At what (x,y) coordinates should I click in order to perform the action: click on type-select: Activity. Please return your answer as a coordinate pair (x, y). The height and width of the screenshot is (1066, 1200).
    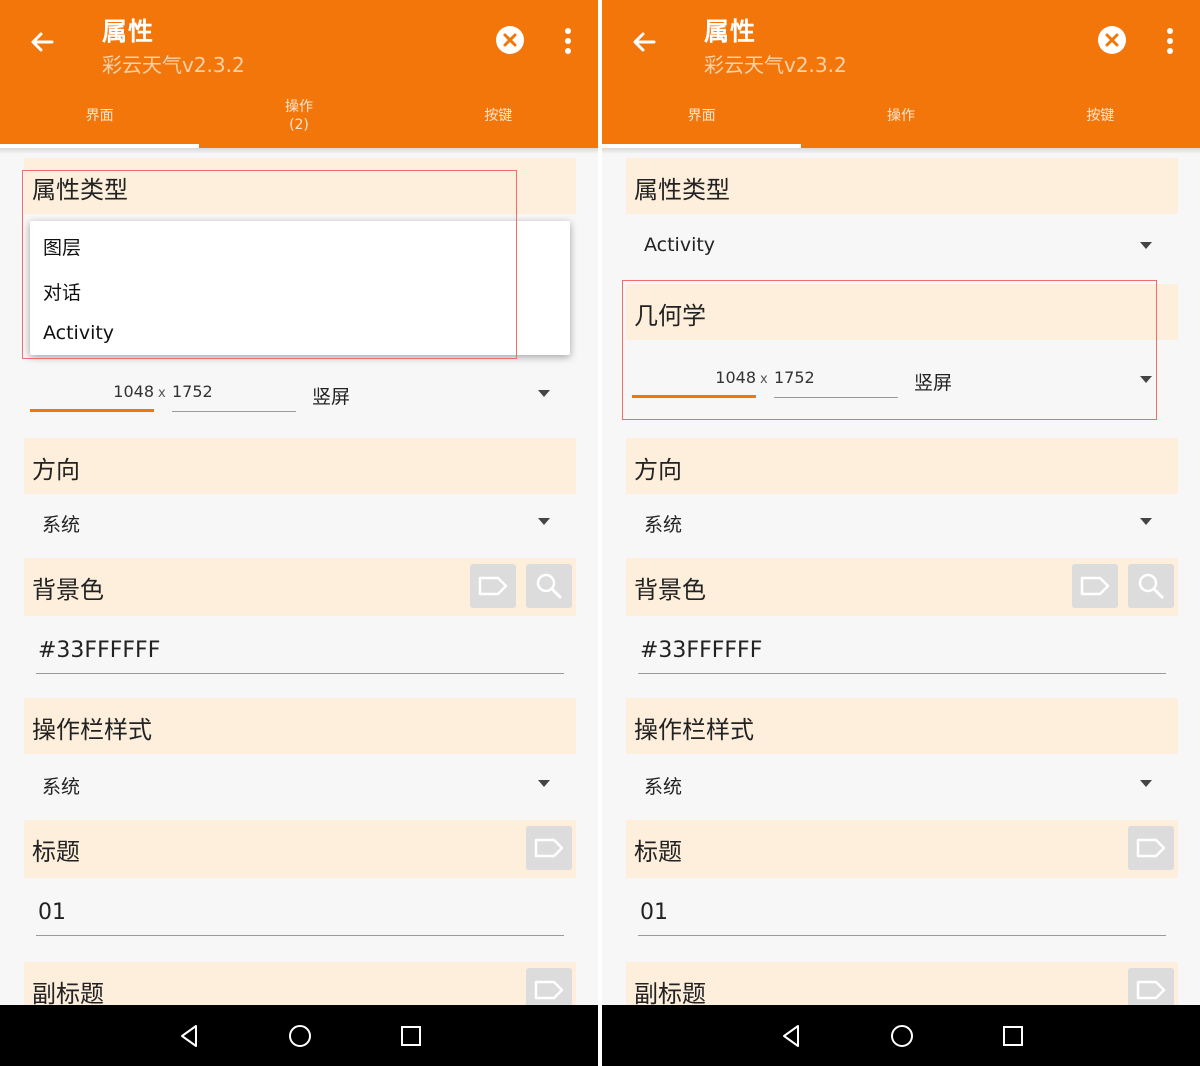
    Looking at the image, I should click on (902, 246).